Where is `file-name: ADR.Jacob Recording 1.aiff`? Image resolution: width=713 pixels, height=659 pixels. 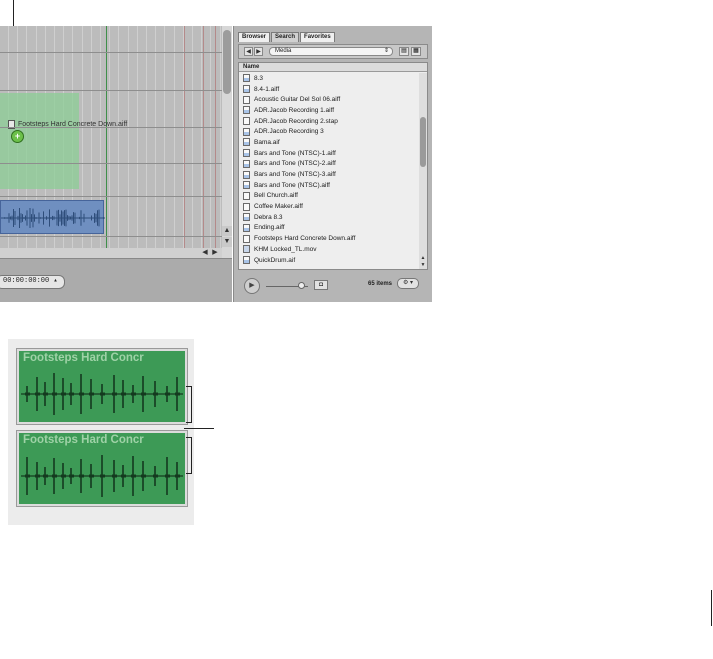 file-name: ADR.Jacob Recording 1.aiff is located at coordinates (294, 110).